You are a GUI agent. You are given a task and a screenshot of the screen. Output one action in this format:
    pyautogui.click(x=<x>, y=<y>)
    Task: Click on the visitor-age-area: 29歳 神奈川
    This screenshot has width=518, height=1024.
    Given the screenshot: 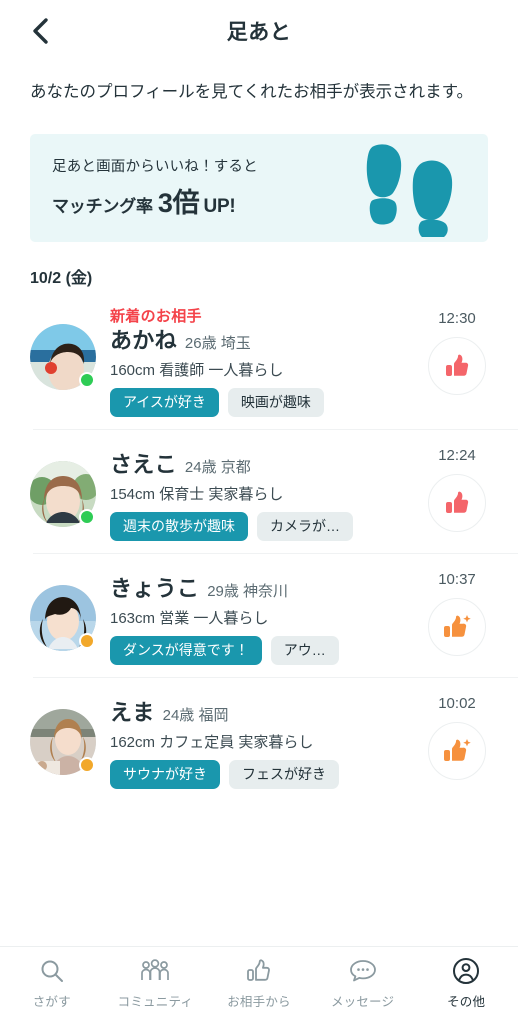 What is the action you would take?
    pyautogui.click(x=248, y=592)
    